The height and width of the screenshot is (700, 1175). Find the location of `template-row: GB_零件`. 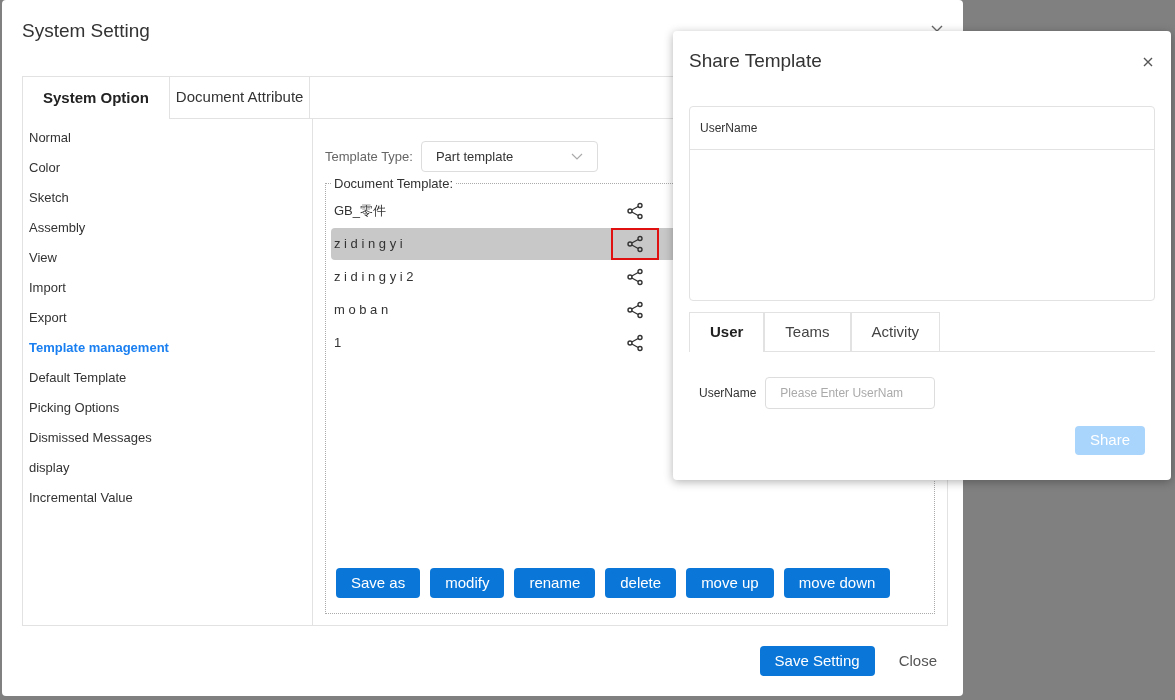

template-row: GB_零件 is located at coordinates (630, 210).